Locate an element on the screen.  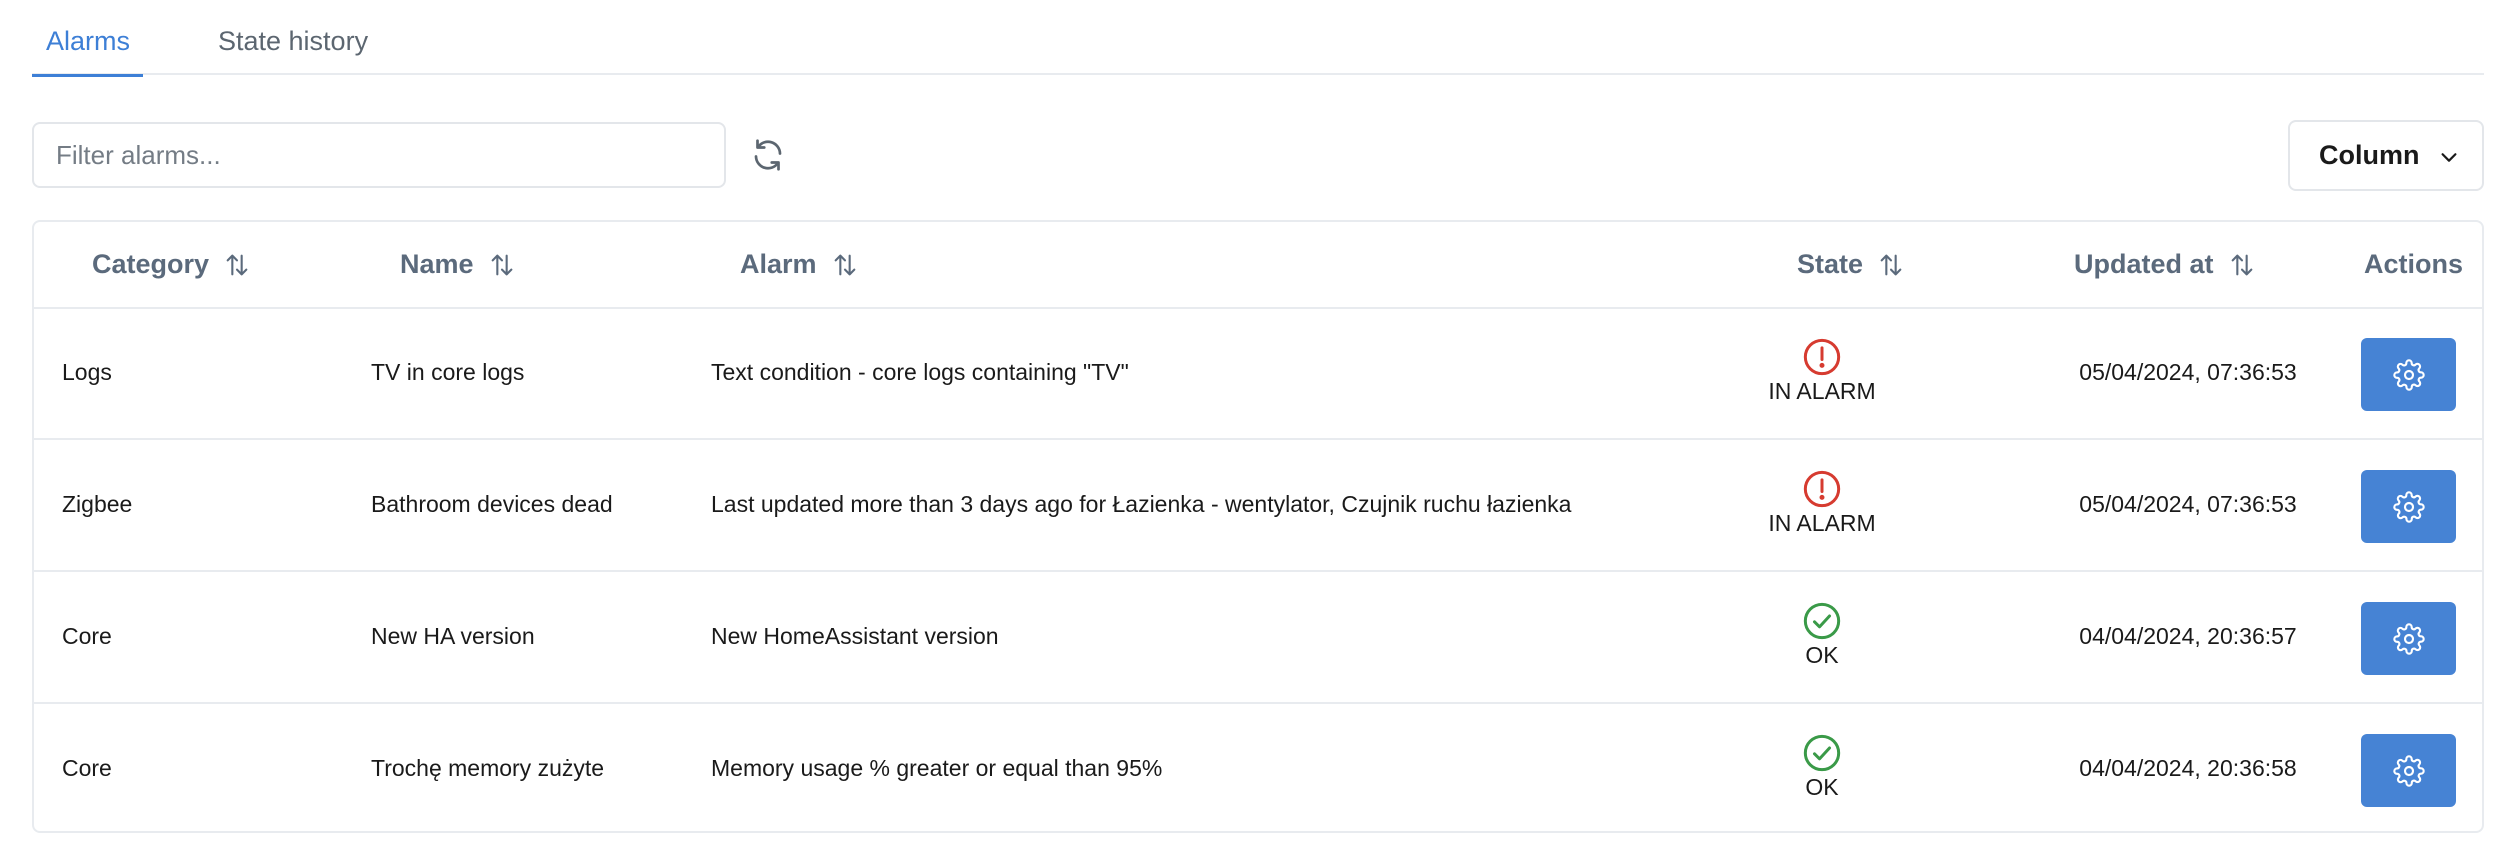
cell-name: New HA version is located at coordinates (453, 636).